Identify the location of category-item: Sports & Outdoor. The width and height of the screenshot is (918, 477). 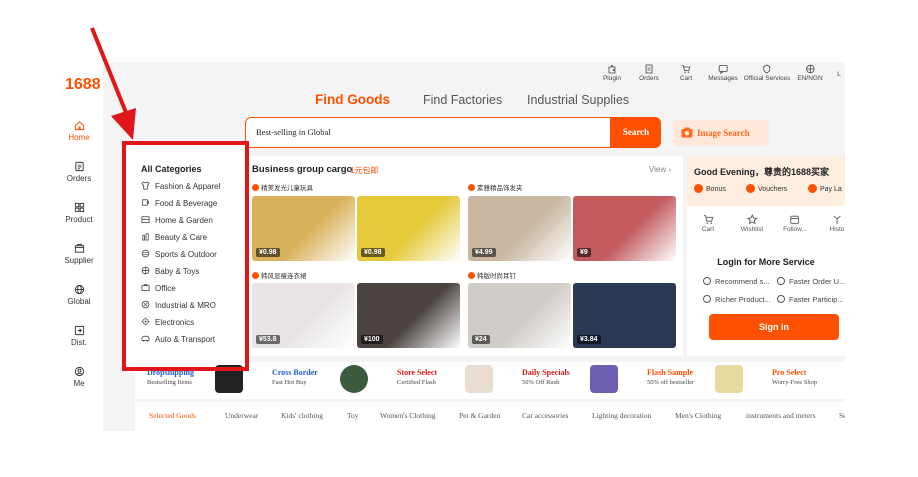
(179, 254).